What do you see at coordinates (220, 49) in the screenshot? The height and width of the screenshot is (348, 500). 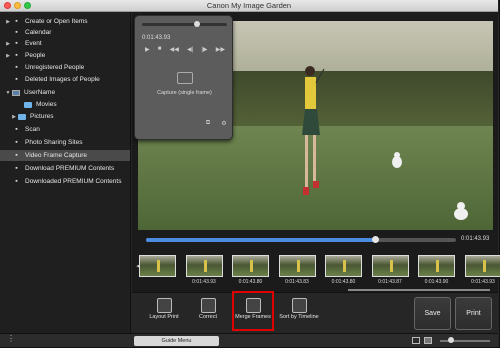 I see `next-frame-icon: ▶▶` at bounding box center [220, 49].